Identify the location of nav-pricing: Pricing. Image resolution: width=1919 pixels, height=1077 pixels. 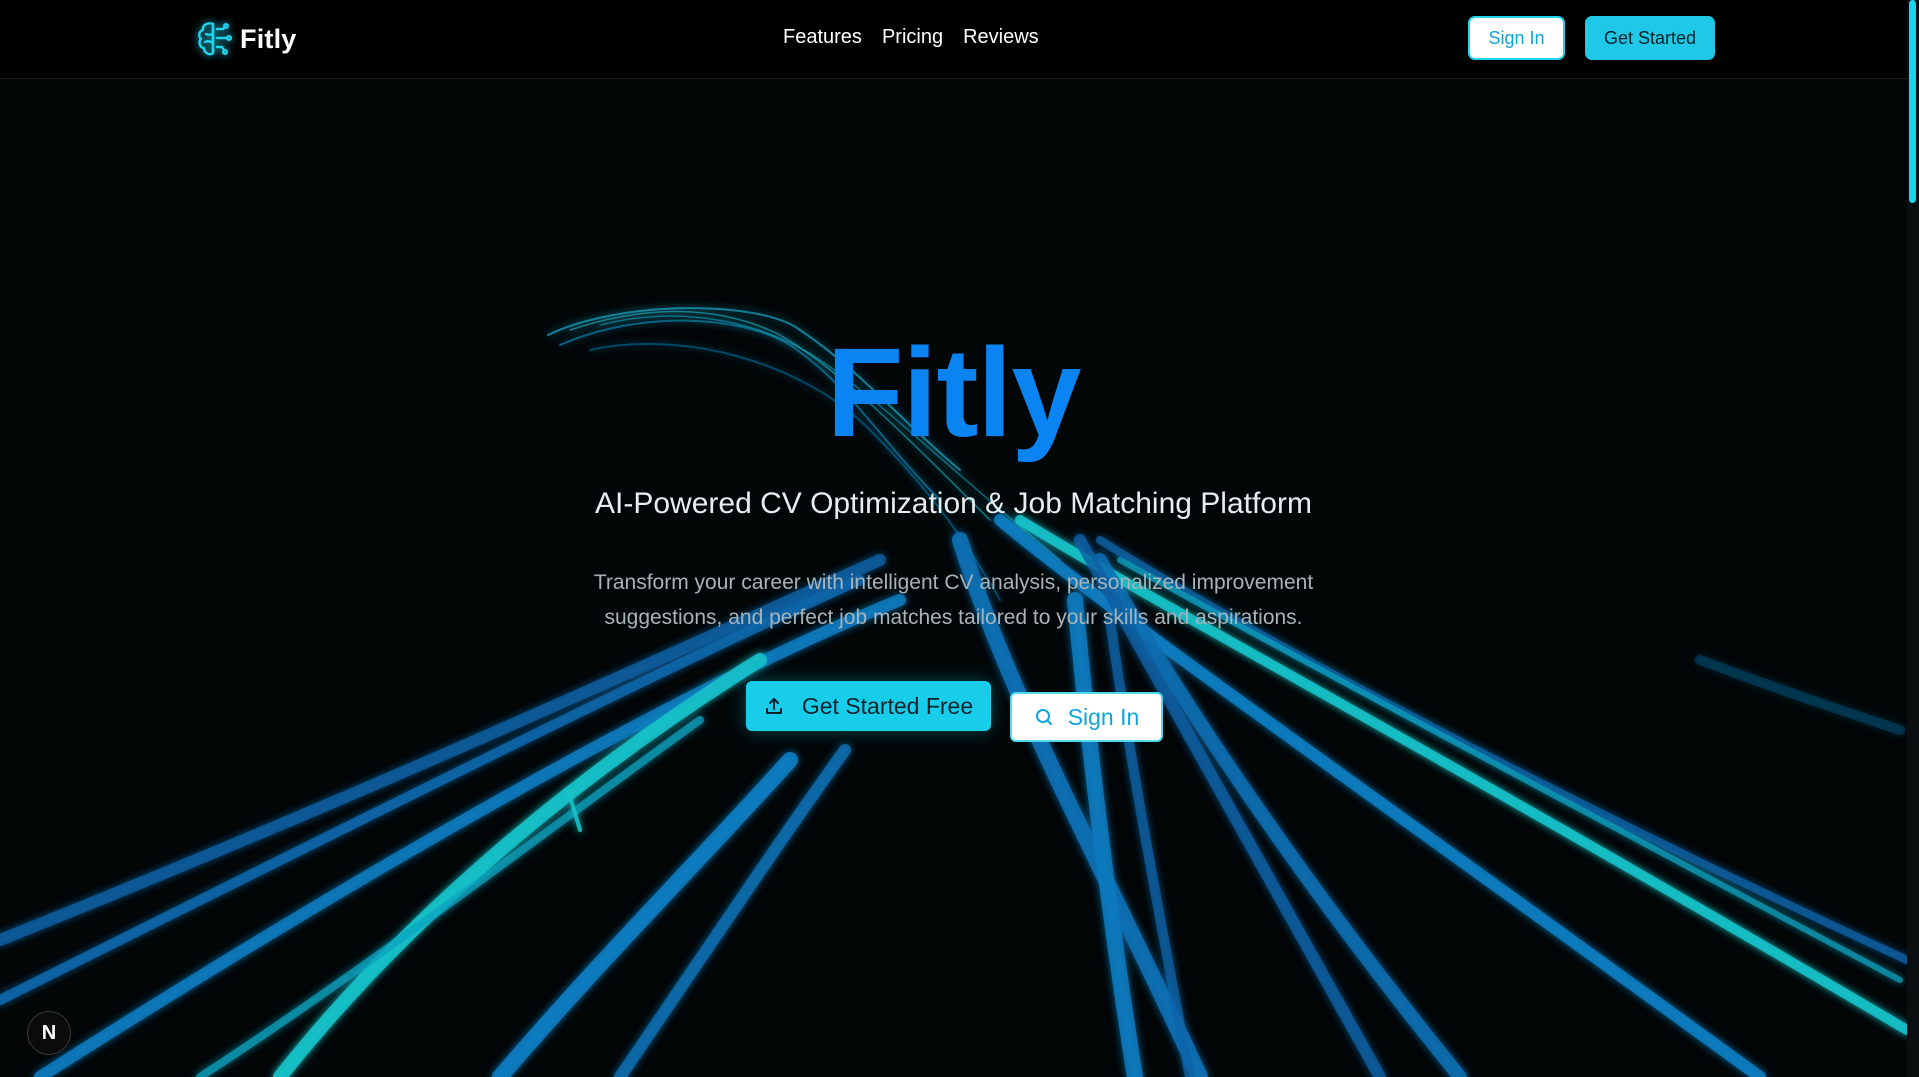
(912, 37).